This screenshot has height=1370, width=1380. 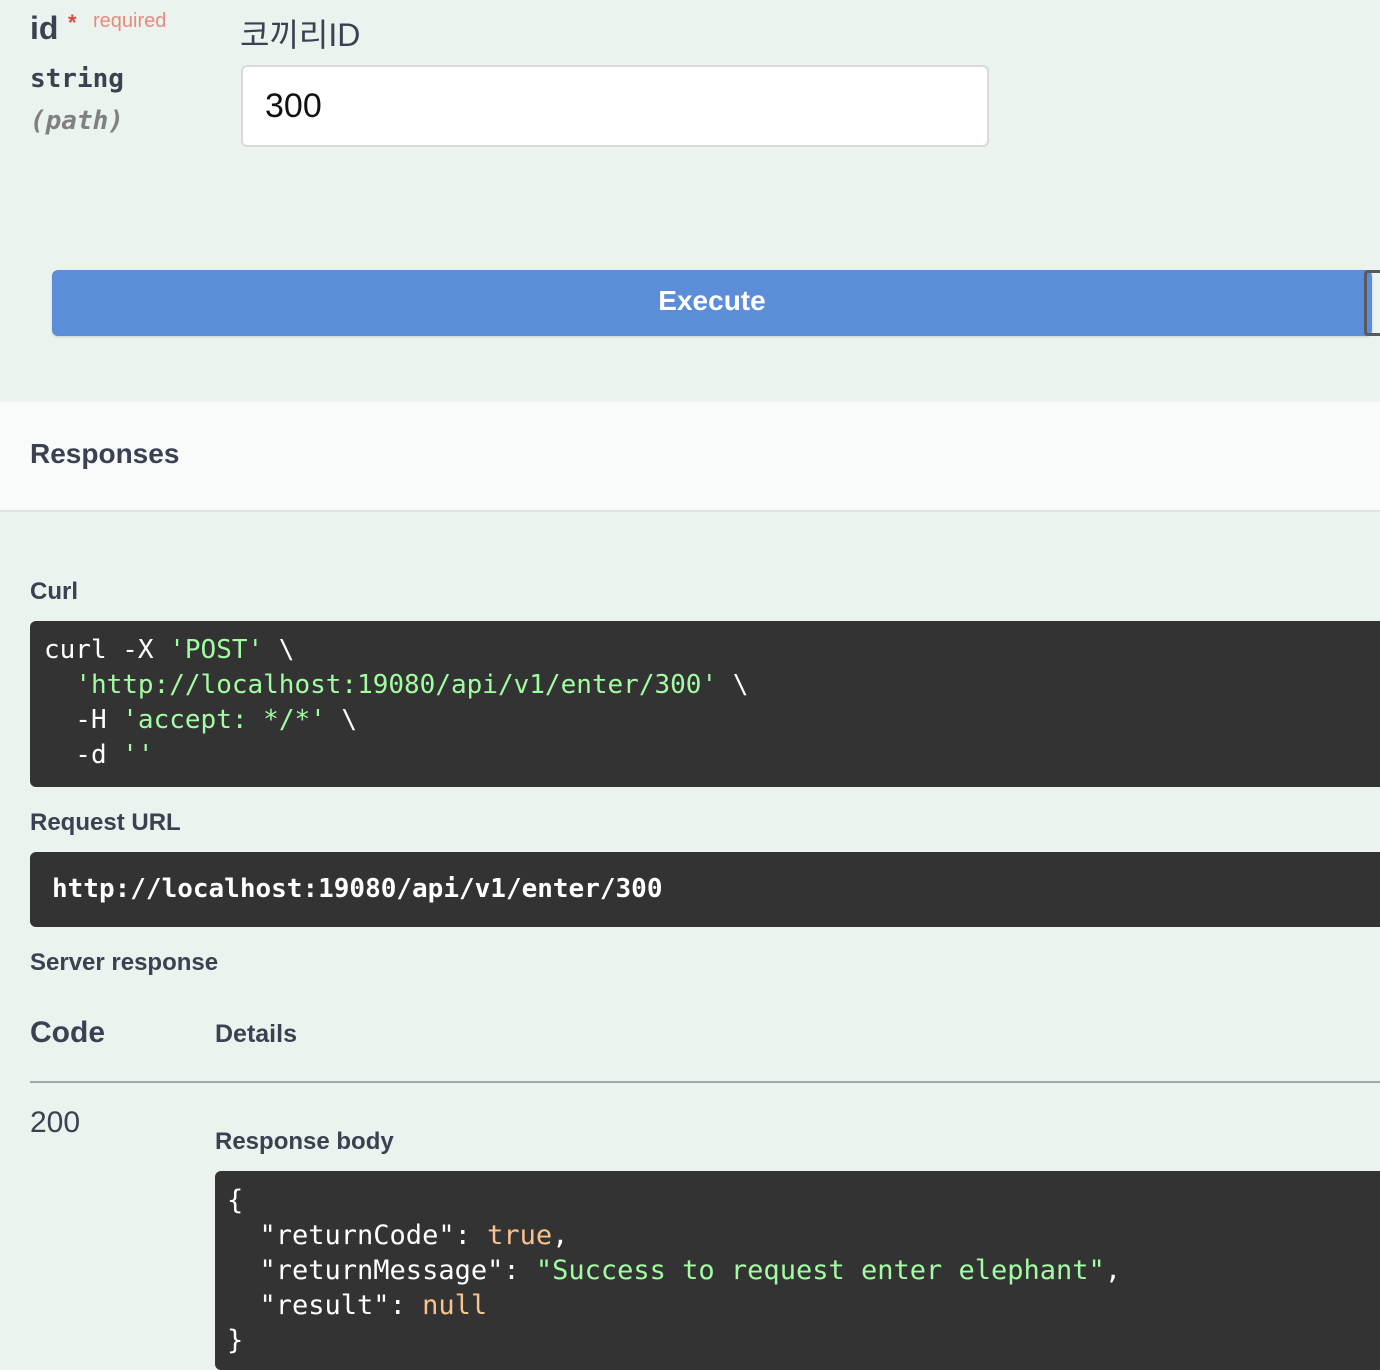 What do you see at coordinates (44, 28) in the screenshot?
I see `parameter-name: id` at bounding box center [44, 28].